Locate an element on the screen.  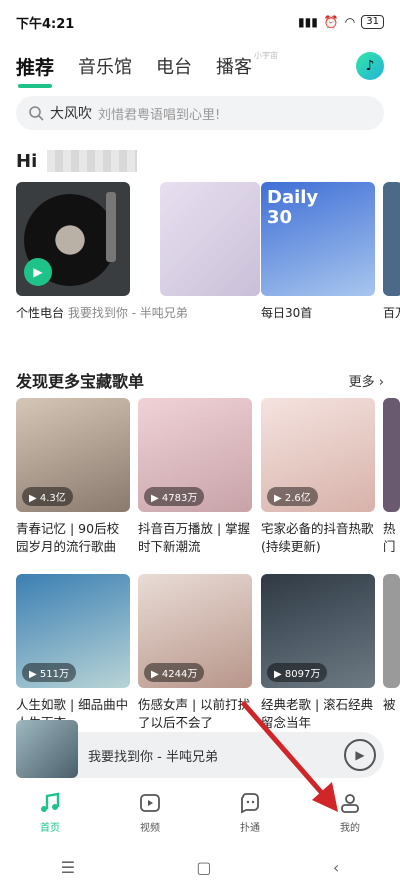
user-icon is located at coordinates (350, 803).